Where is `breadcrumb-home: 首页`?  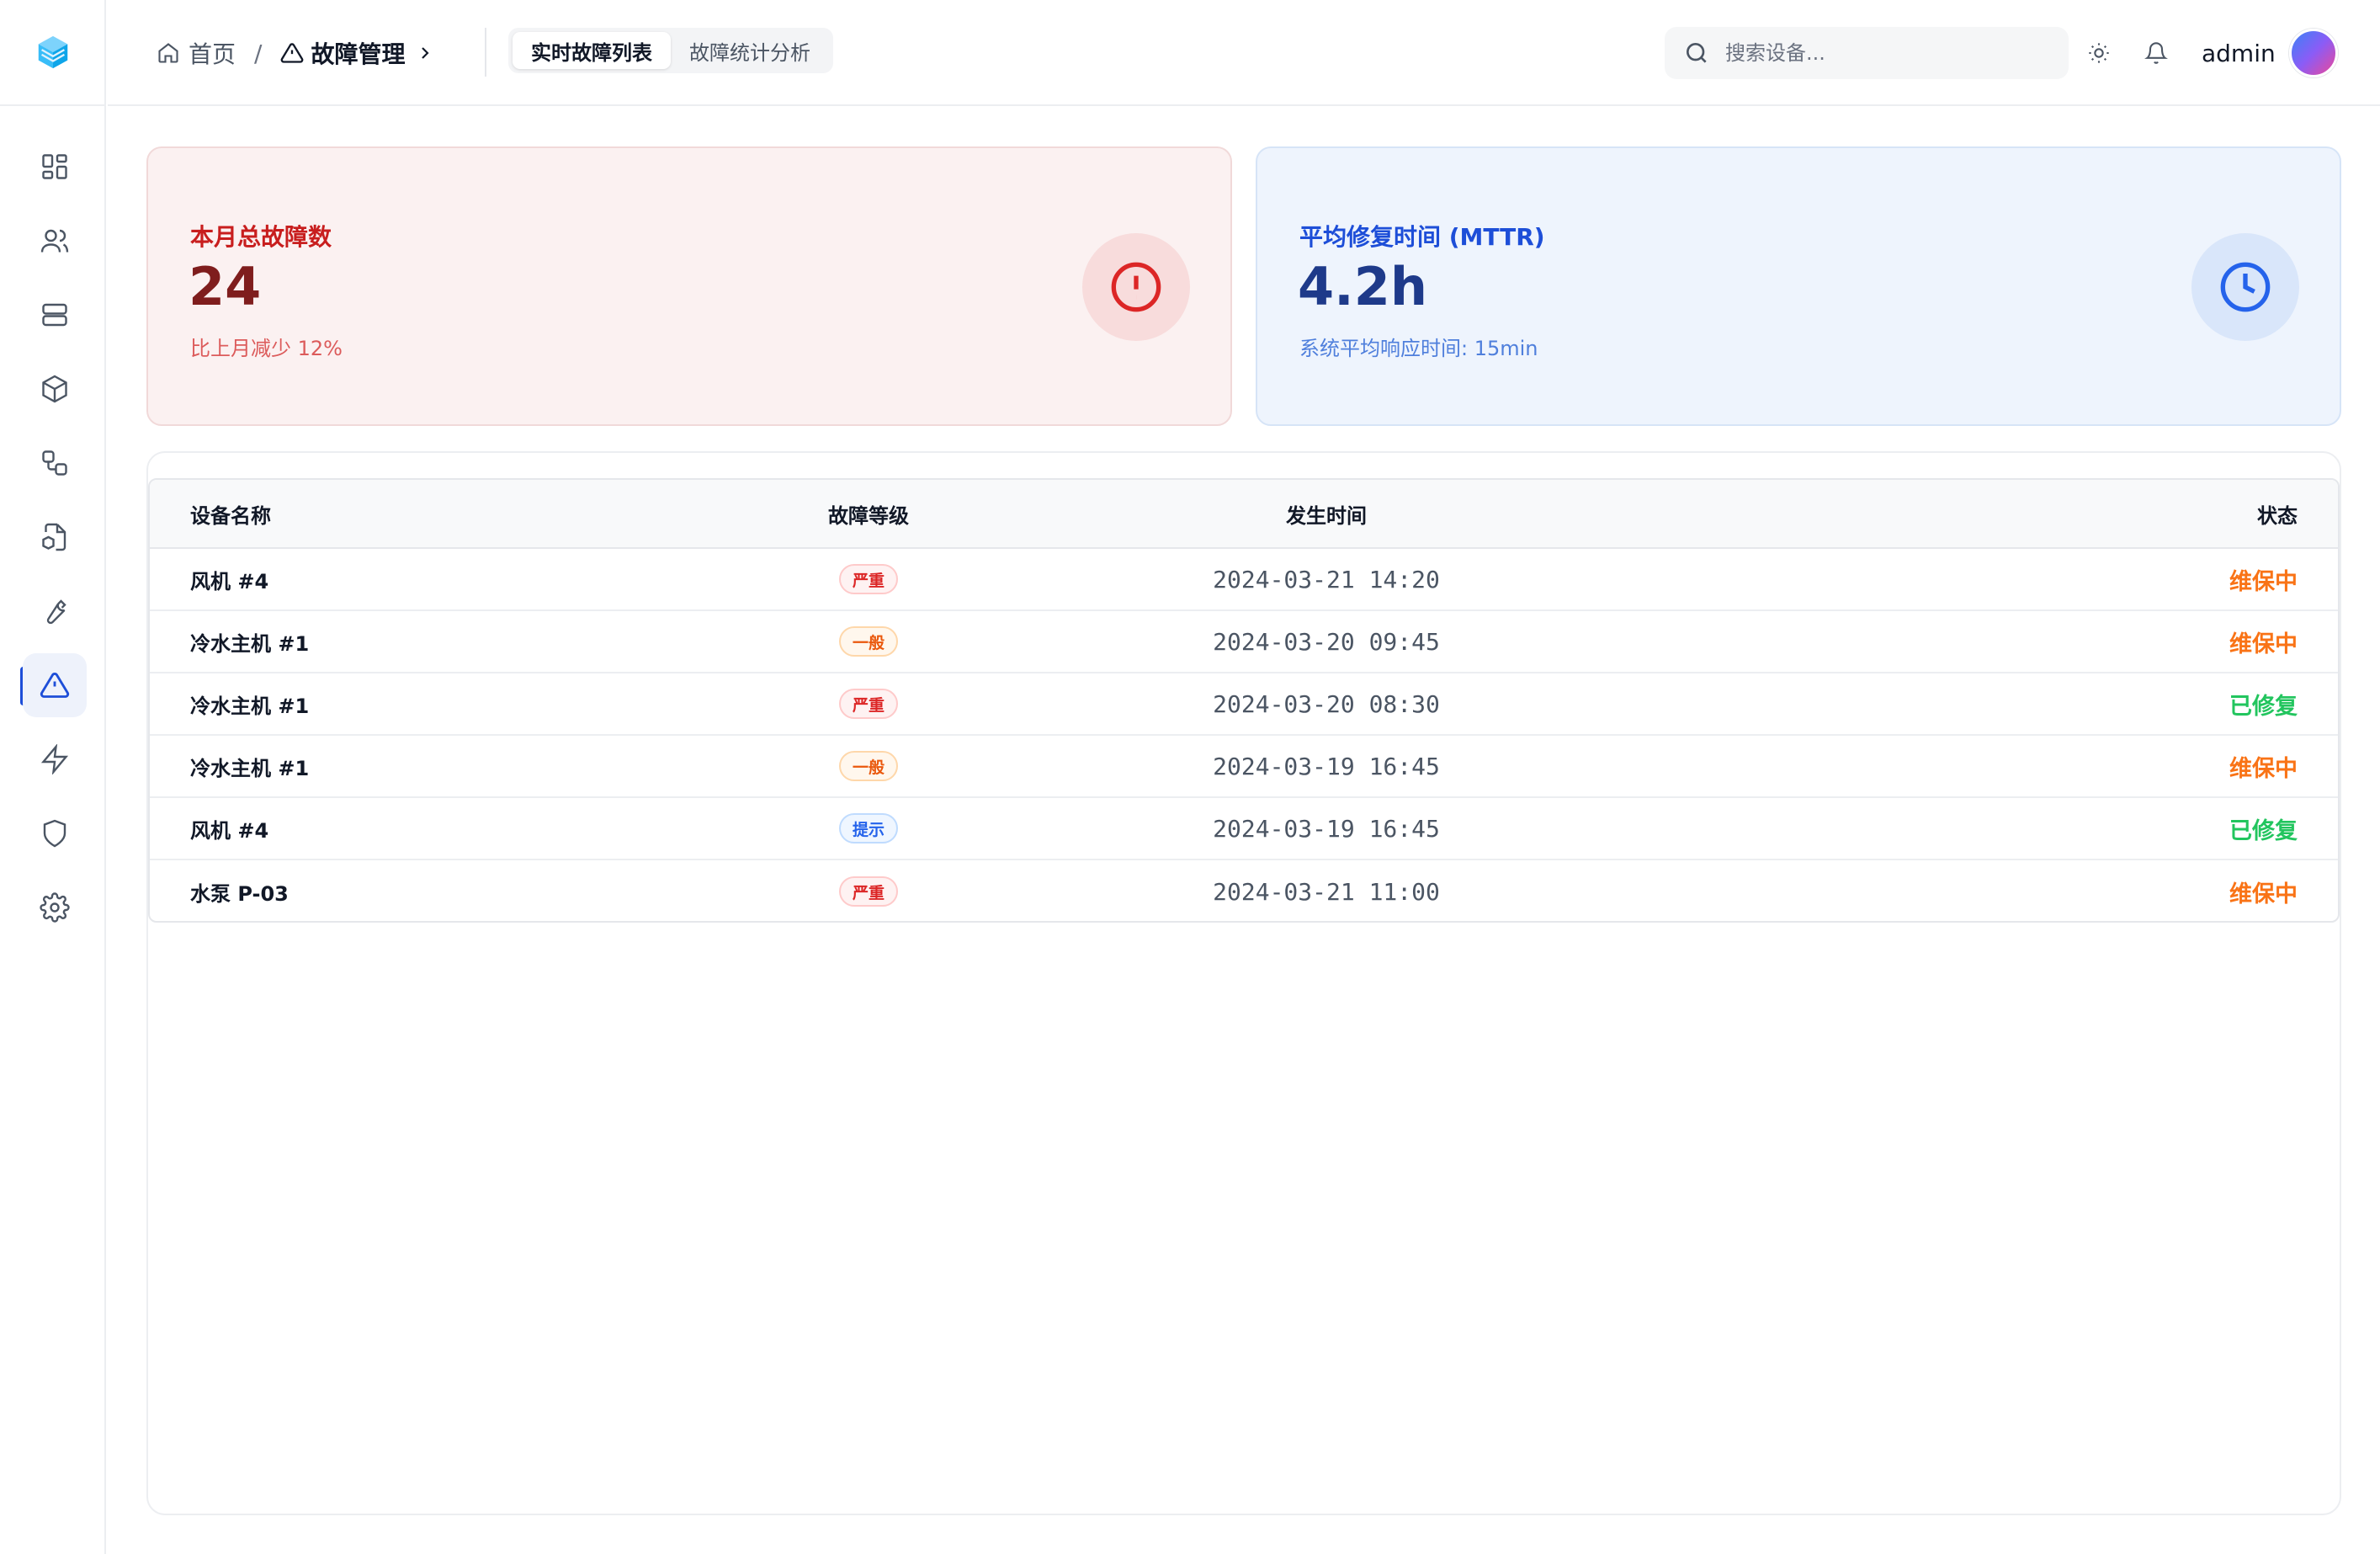
breadcrumb-home: 首页 is located at coordinates (212, 53).